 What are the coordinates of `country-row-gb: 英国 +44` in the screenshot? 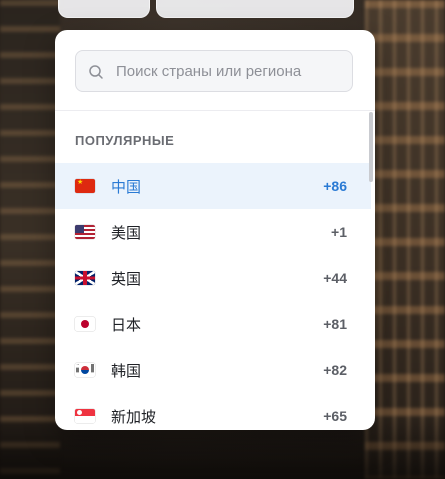 It's located at (213, 278).